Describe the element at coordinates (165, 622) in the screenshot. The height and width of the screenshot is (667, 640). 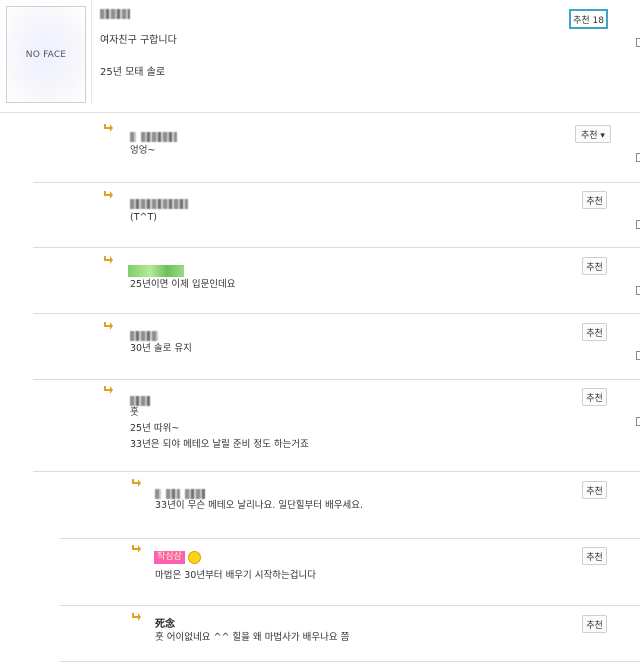
I see `comment-nickname: 死念` at that location.